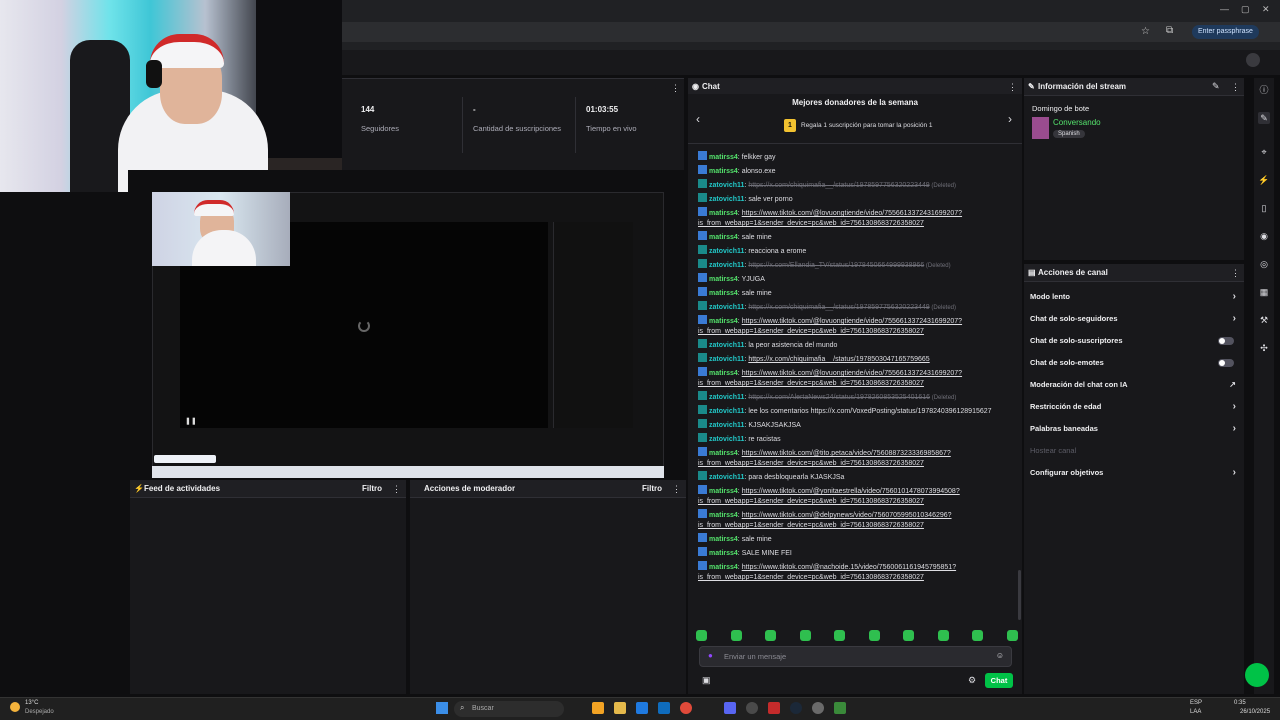  What do you see at coordinates (730, 708) in the screenshot?
I see `discord-icon` at bounding box center [730, 708].